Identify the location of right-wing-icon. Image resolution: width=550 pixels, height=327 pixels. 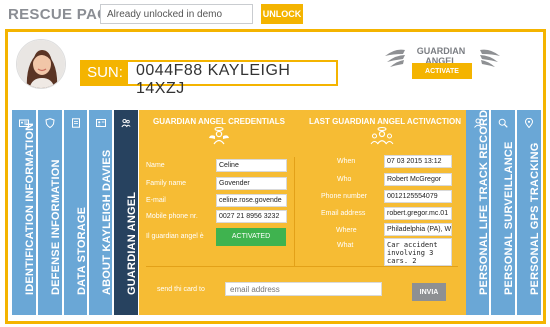
(490, 58).